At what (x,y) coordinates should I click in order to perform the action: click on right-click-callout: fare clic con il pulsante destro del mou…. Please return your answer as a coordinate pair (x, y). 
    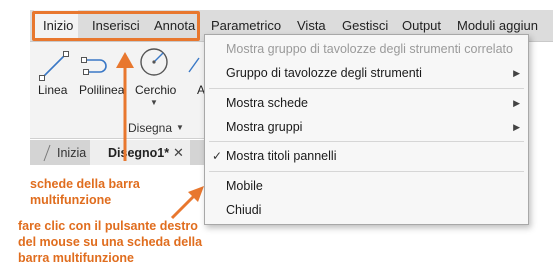
    Looking at the image, I should click on (110, 242).